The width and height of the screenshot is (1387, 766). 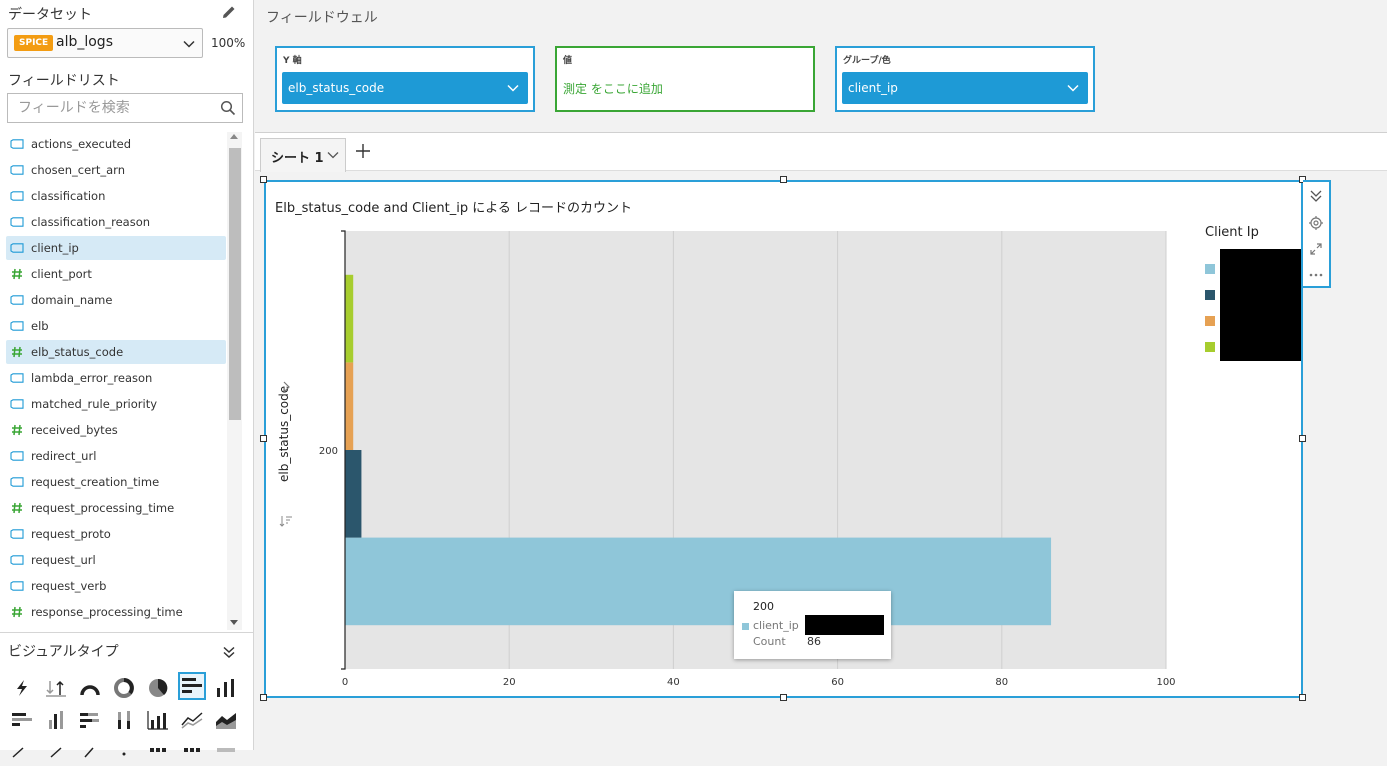 I want to click on combo-chart-icon, so click(x=158, y=720).